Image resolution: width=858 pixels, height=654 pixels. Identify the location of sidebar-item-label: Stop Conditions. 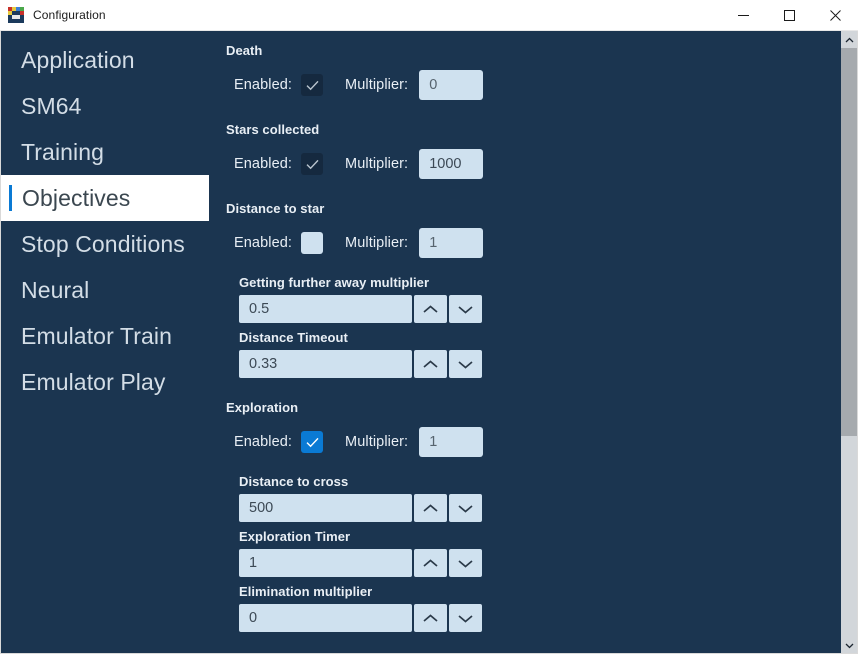
(103, 243).